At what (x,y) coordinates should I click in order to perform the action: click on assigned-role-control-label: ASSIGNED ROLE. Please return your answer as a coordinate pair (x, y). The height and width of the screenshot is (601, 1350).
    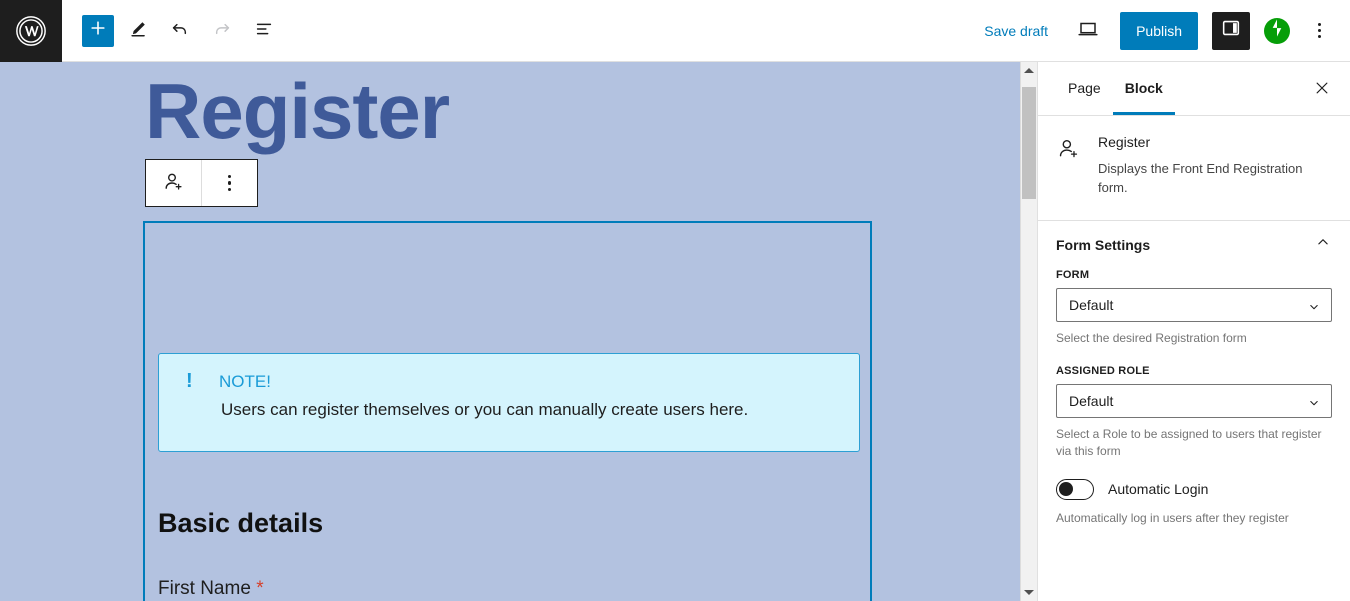
    Looking at the image, I should click on (1103, 371).